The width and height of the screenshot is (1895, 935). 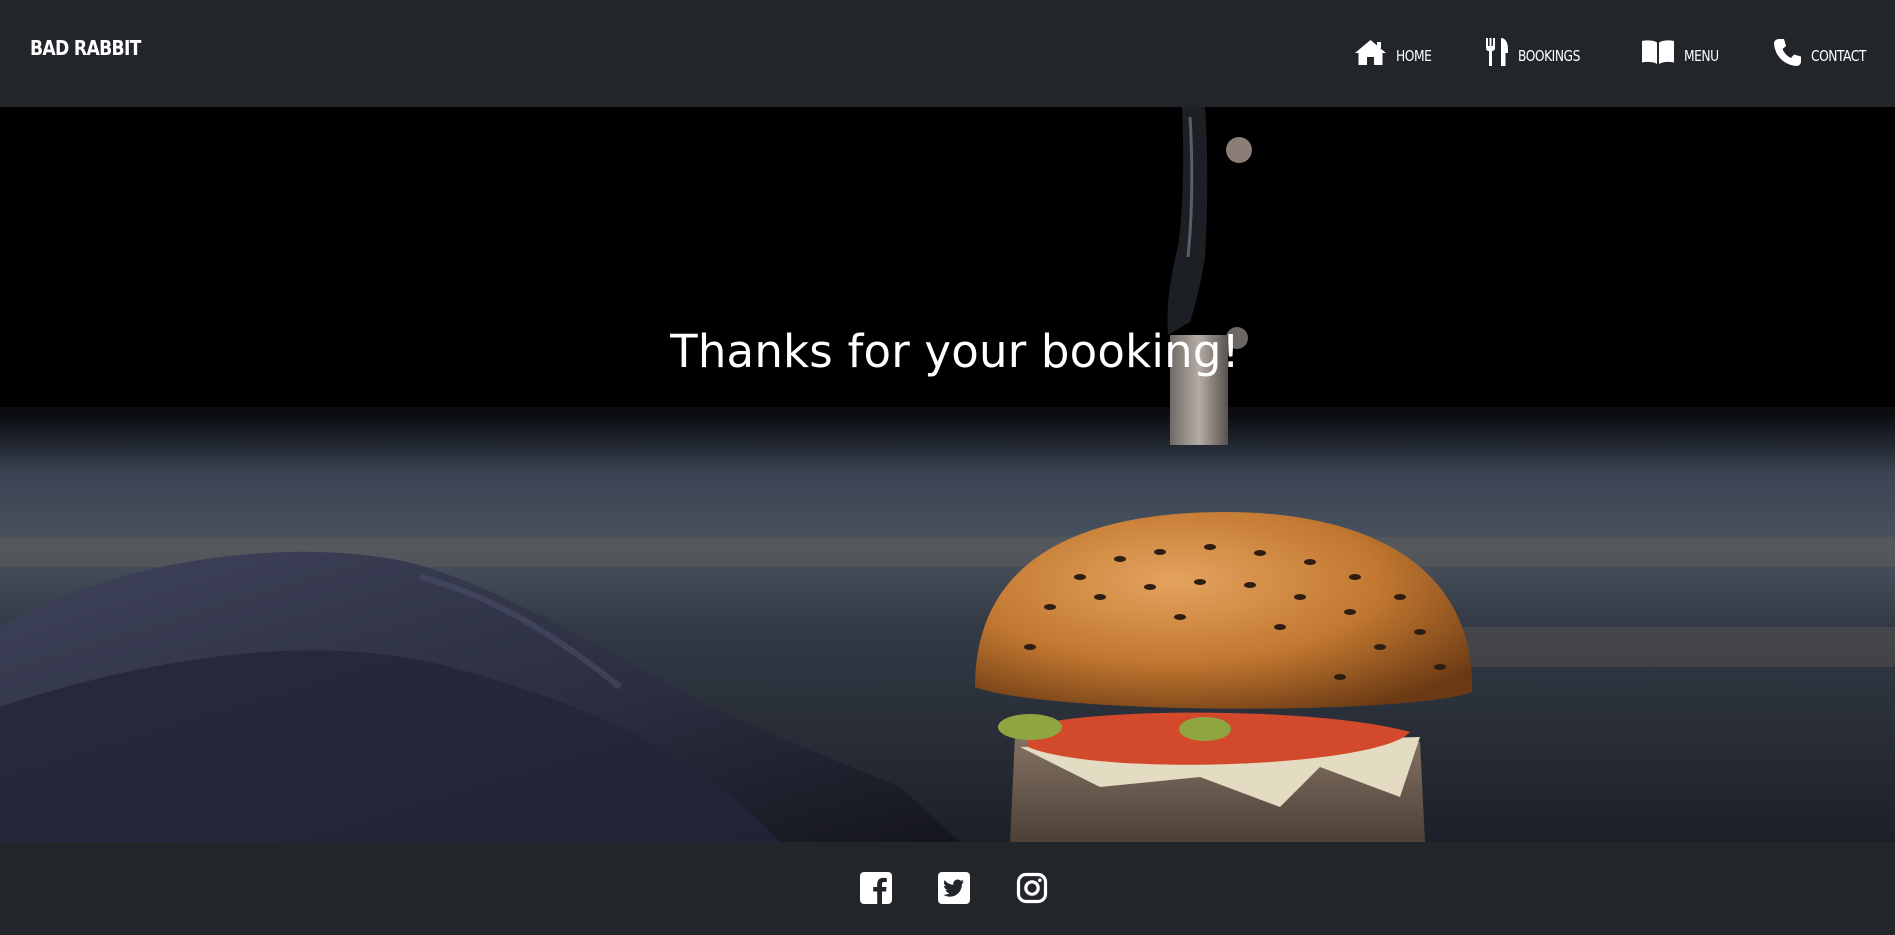 I want to click on facebook-link, so click(x=876, y=888).